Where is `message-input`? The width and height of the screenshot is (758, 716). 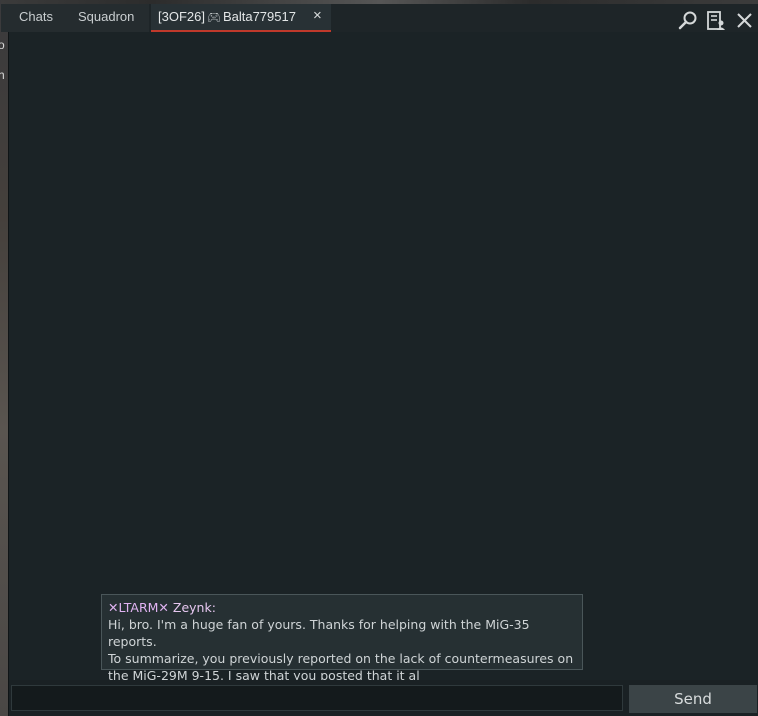
message-input is located at coordinates (317, 698).